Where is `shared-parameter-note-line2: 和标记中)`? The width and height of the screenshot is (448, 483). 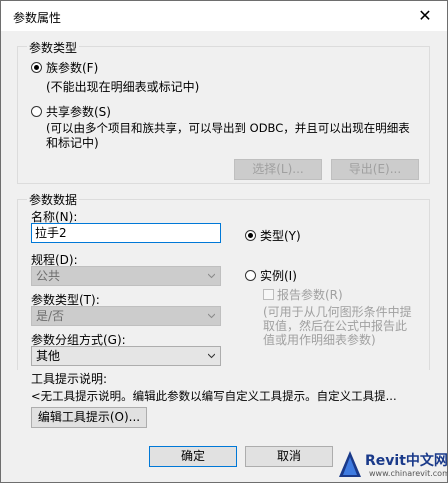
shared-parameter-note-line2: 和标记中) is located at coordinates (72, 143).